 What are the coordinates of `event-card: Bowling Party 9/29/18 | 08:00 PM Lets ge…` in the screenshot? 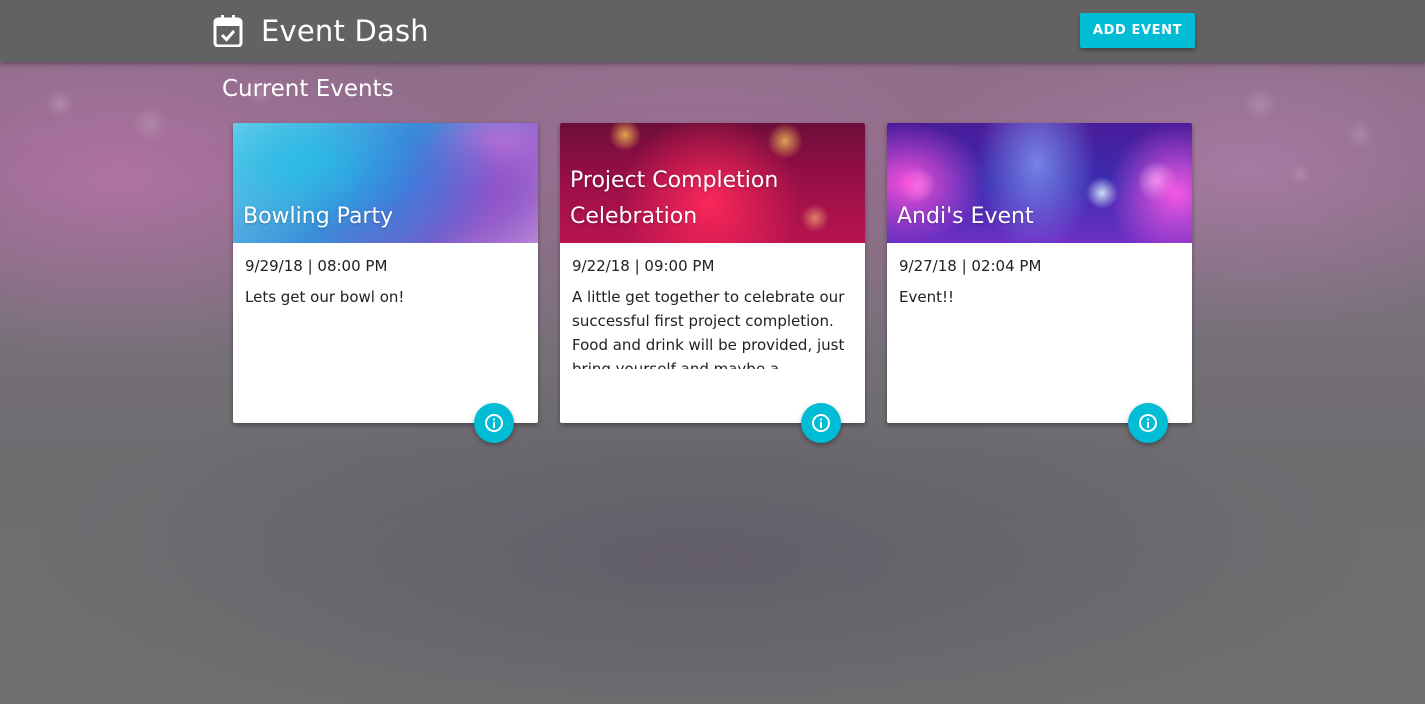 It's located at (385, 283).